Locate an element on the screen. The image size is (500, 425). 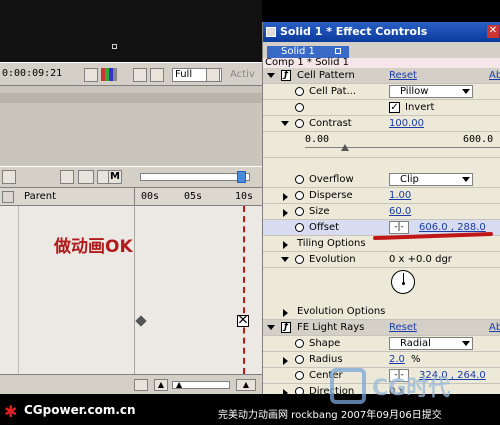
evolution-value: 0 x +0.0 dgr is located at coordinates (420, 259).